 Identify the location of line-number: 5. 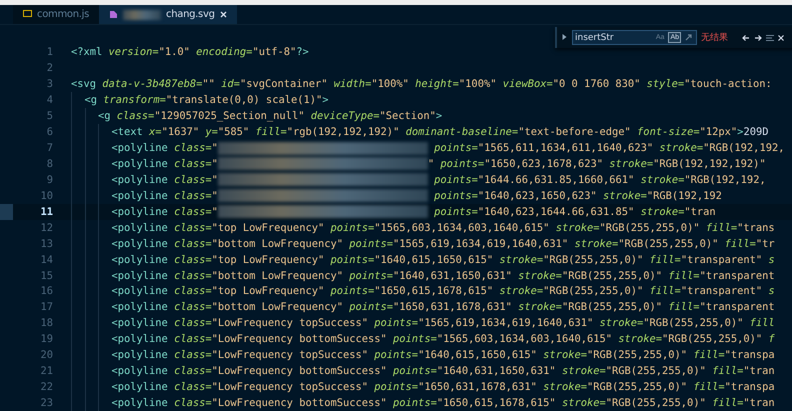
(49, 116).